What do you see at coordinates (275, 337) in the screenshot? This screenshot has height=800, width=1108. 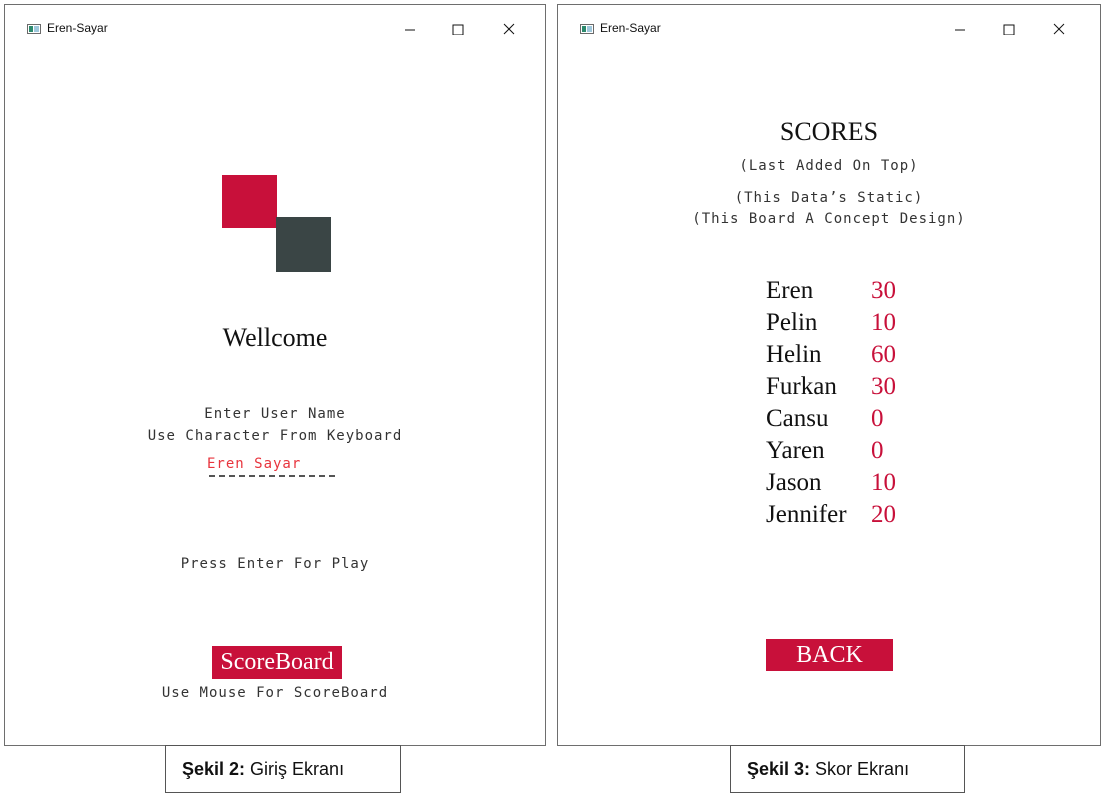 I see `welcome-heading: Wellcome` at bounding box center [275, 337].